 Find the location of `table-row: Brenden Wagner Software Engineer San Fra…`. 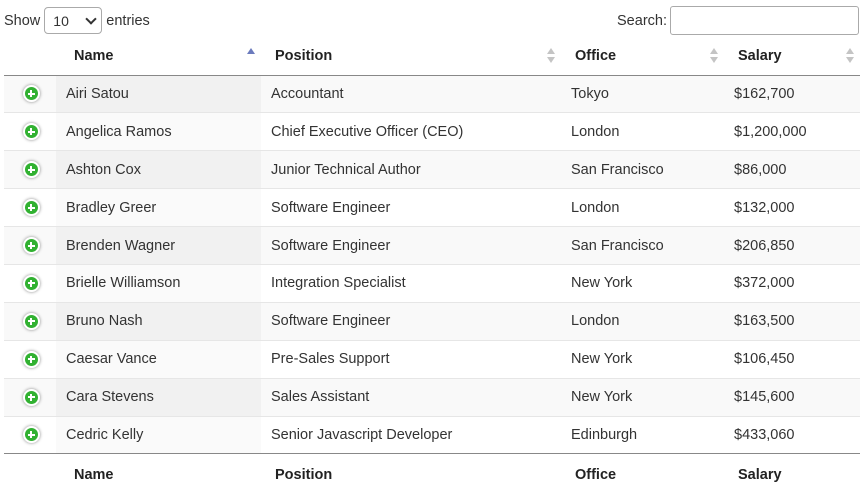

table-row: Brenden Wagner Software Engineer San Fra… is located at coordinates (432, 245).